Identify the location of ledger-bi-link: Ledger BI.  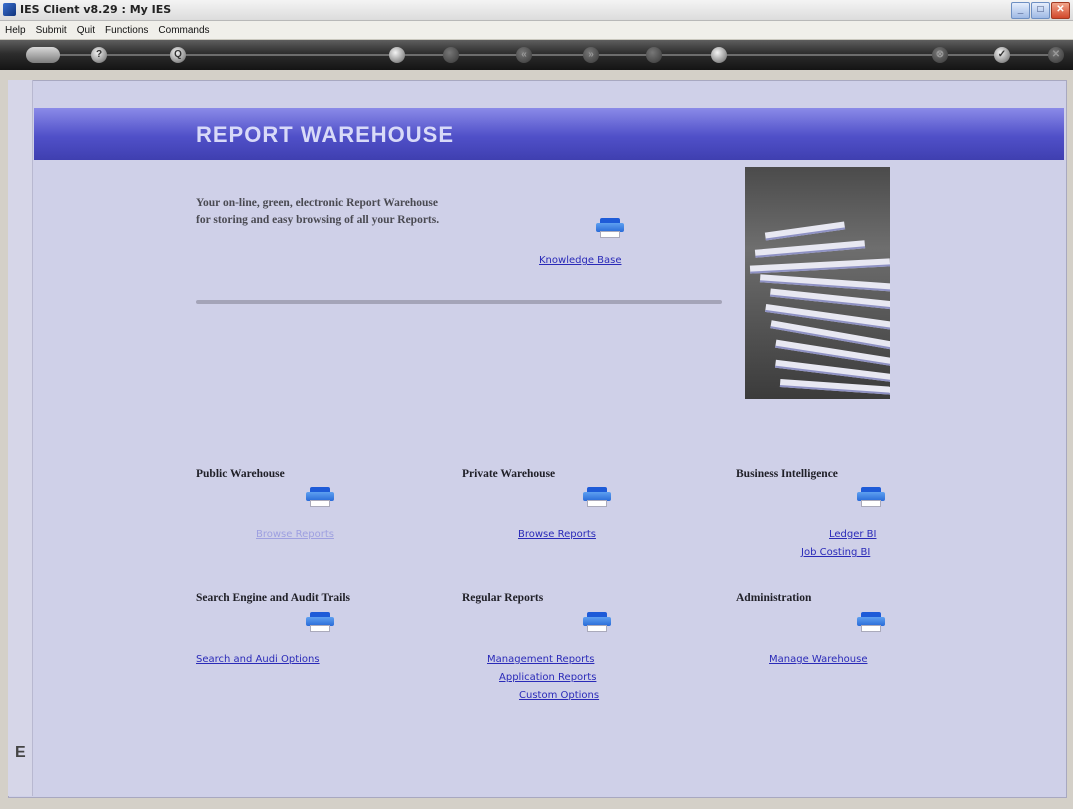
(853, 534).